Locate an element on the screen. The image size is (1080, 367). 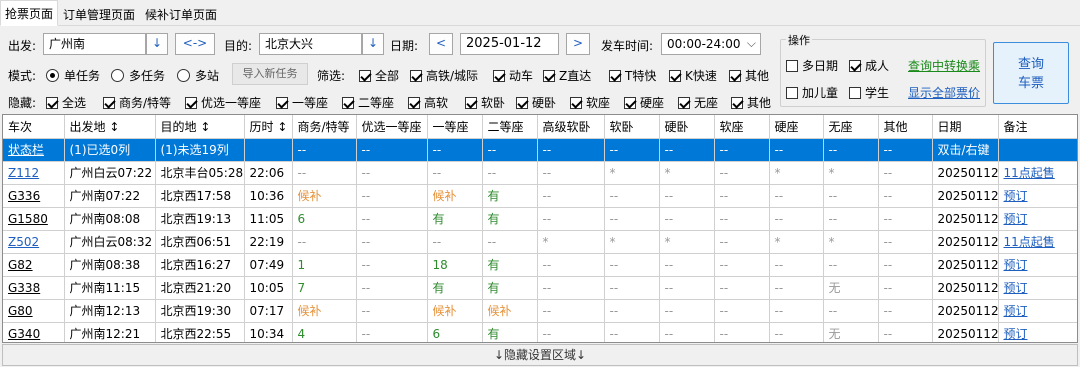
hide-checkbox-3: 一等座 is located at coordinates (302, 102).